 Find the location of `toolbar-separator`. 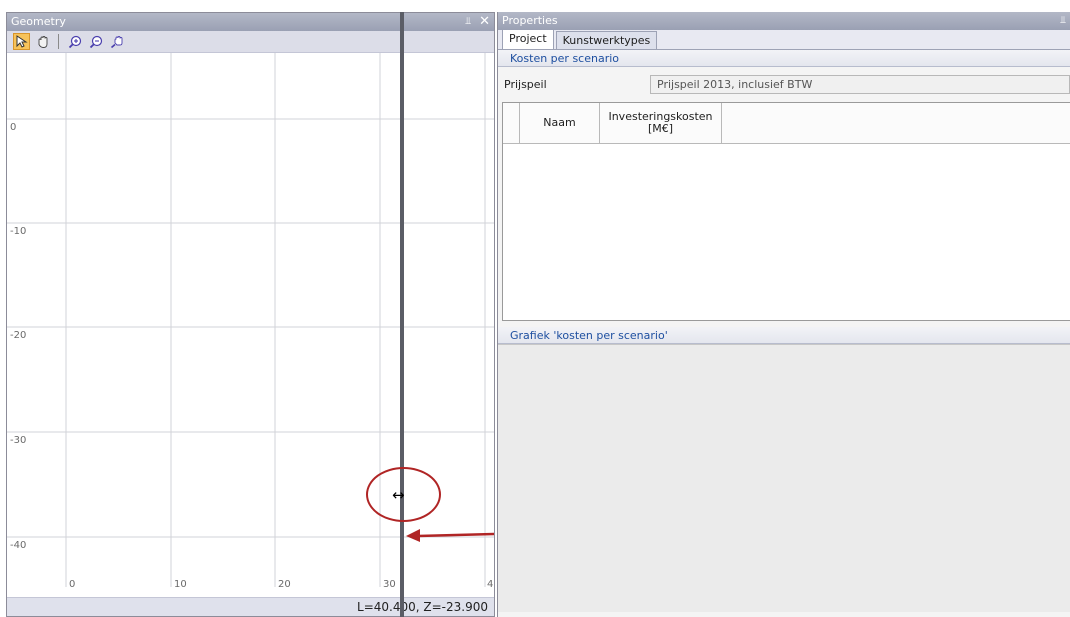

toolbar-separator is located at coordinates (58, 41).